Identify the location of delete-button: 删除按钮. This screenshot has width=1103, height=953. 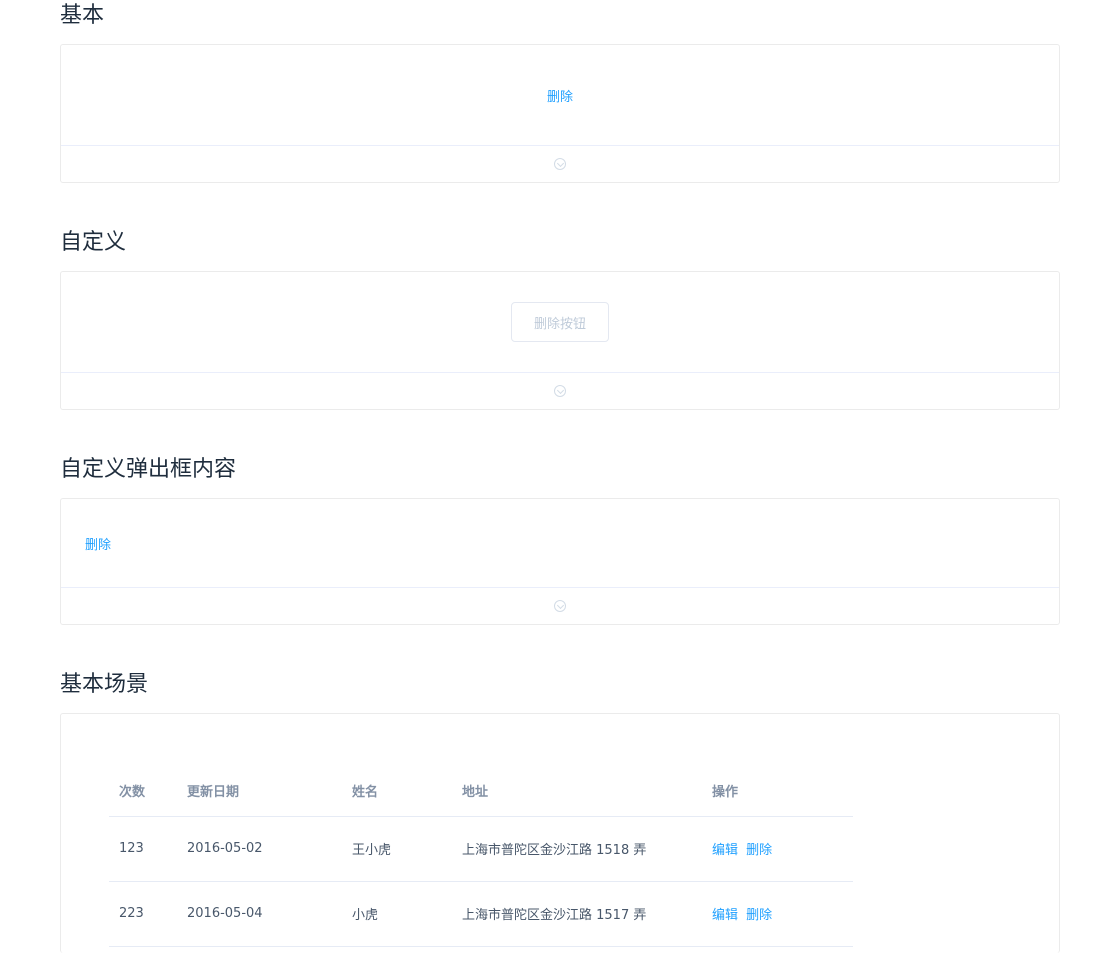
(560, 322).